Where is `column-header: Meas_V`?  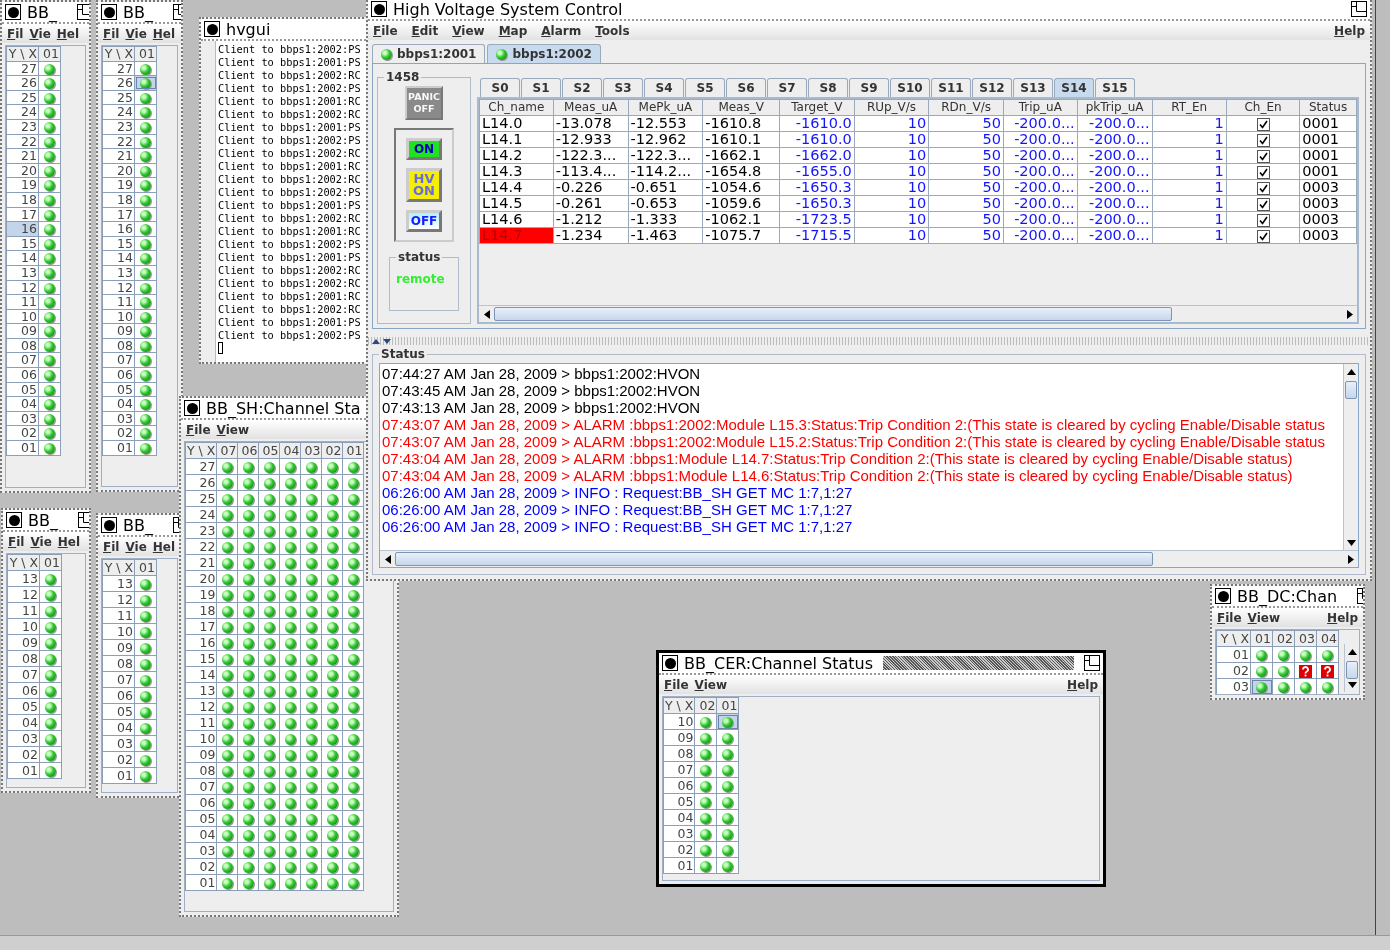 column-header: Meas_V is located at coordinates (741, 107).